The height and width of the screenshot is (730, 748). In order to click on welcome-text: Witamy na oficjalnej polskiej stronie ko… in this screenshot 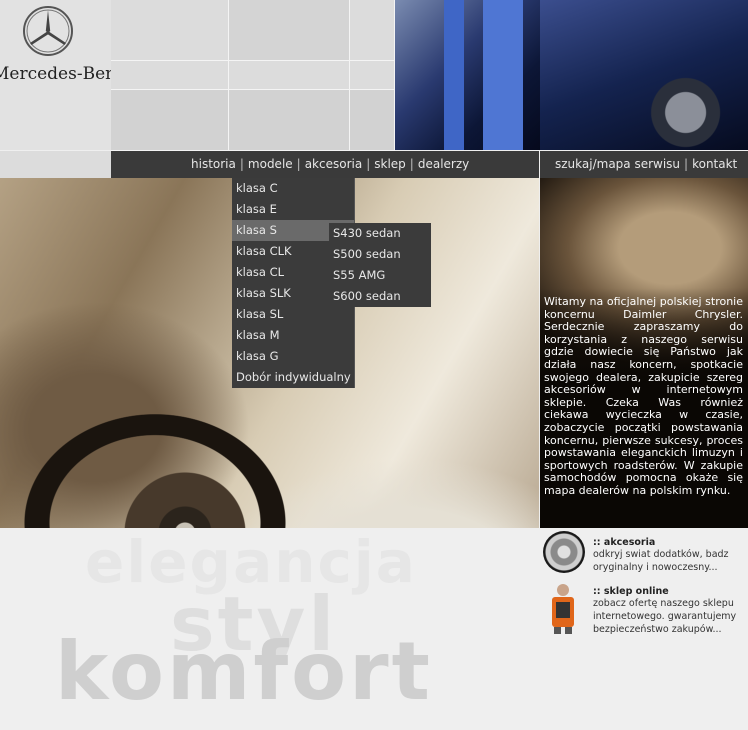, I will do `click(643, 396)`.